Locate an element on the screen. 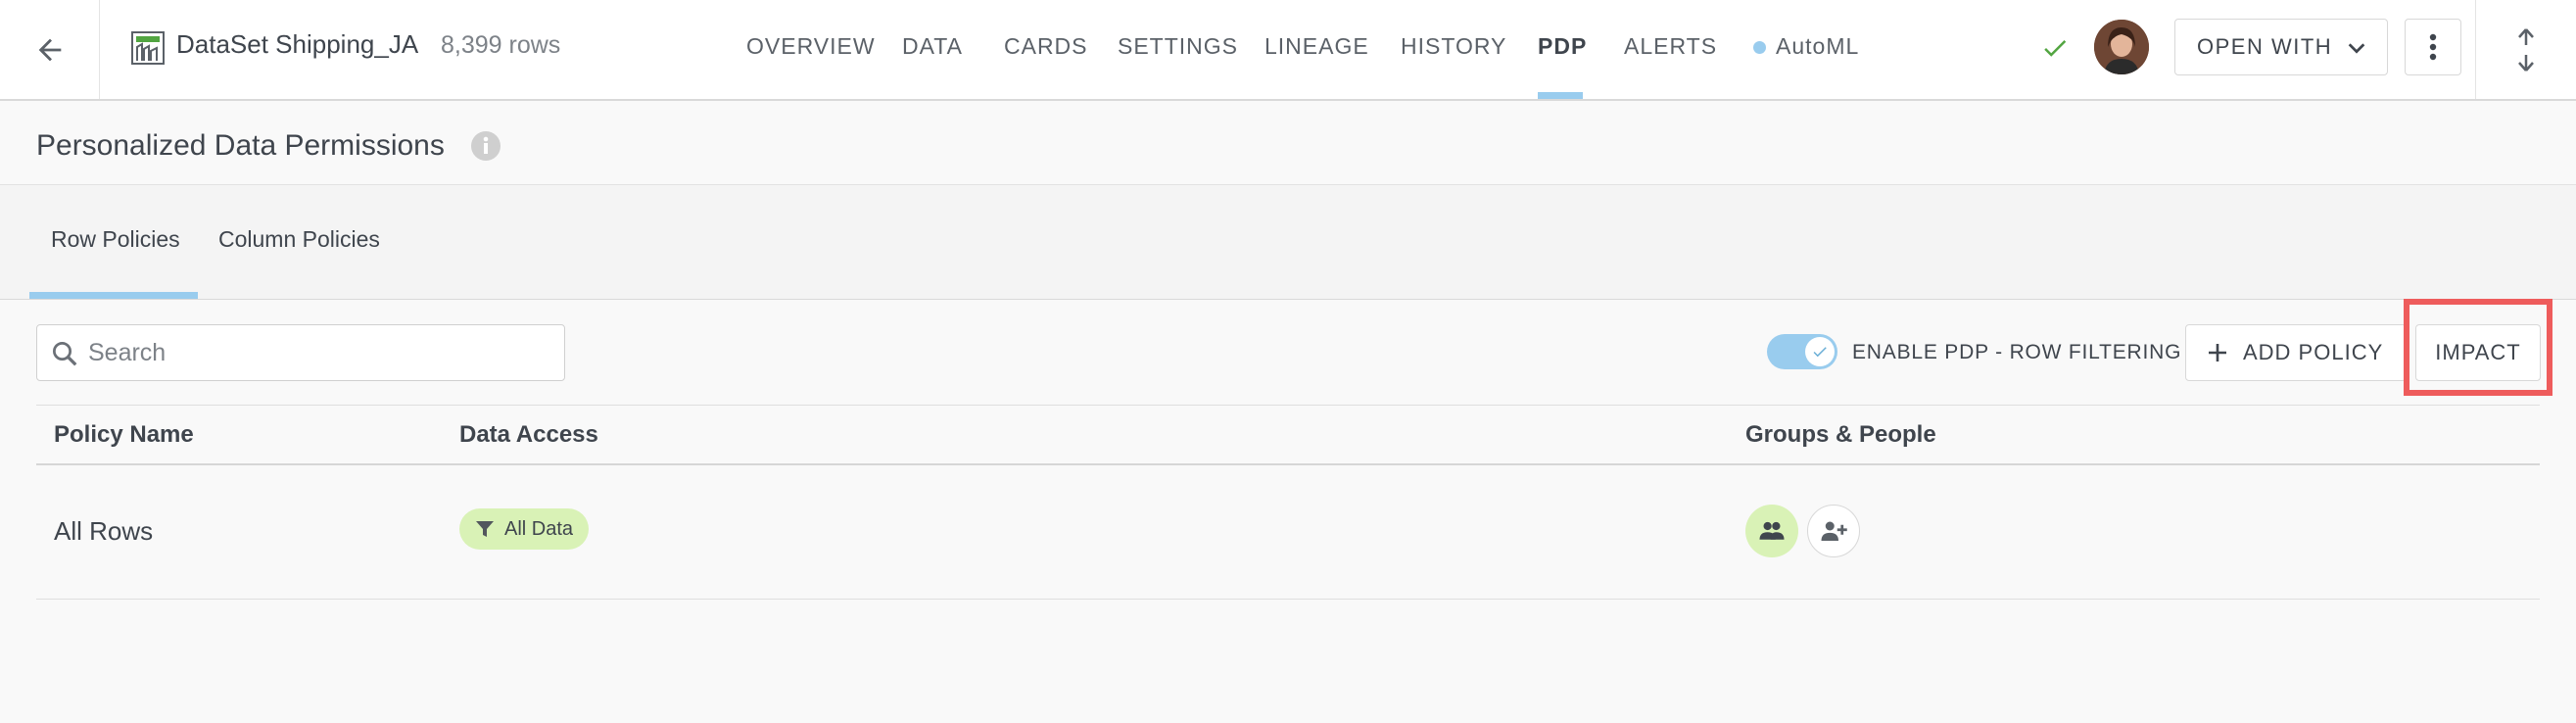 The width and height of the screenshot is (2576, 723). toggle-knob is located at coordinates (1820, 351).